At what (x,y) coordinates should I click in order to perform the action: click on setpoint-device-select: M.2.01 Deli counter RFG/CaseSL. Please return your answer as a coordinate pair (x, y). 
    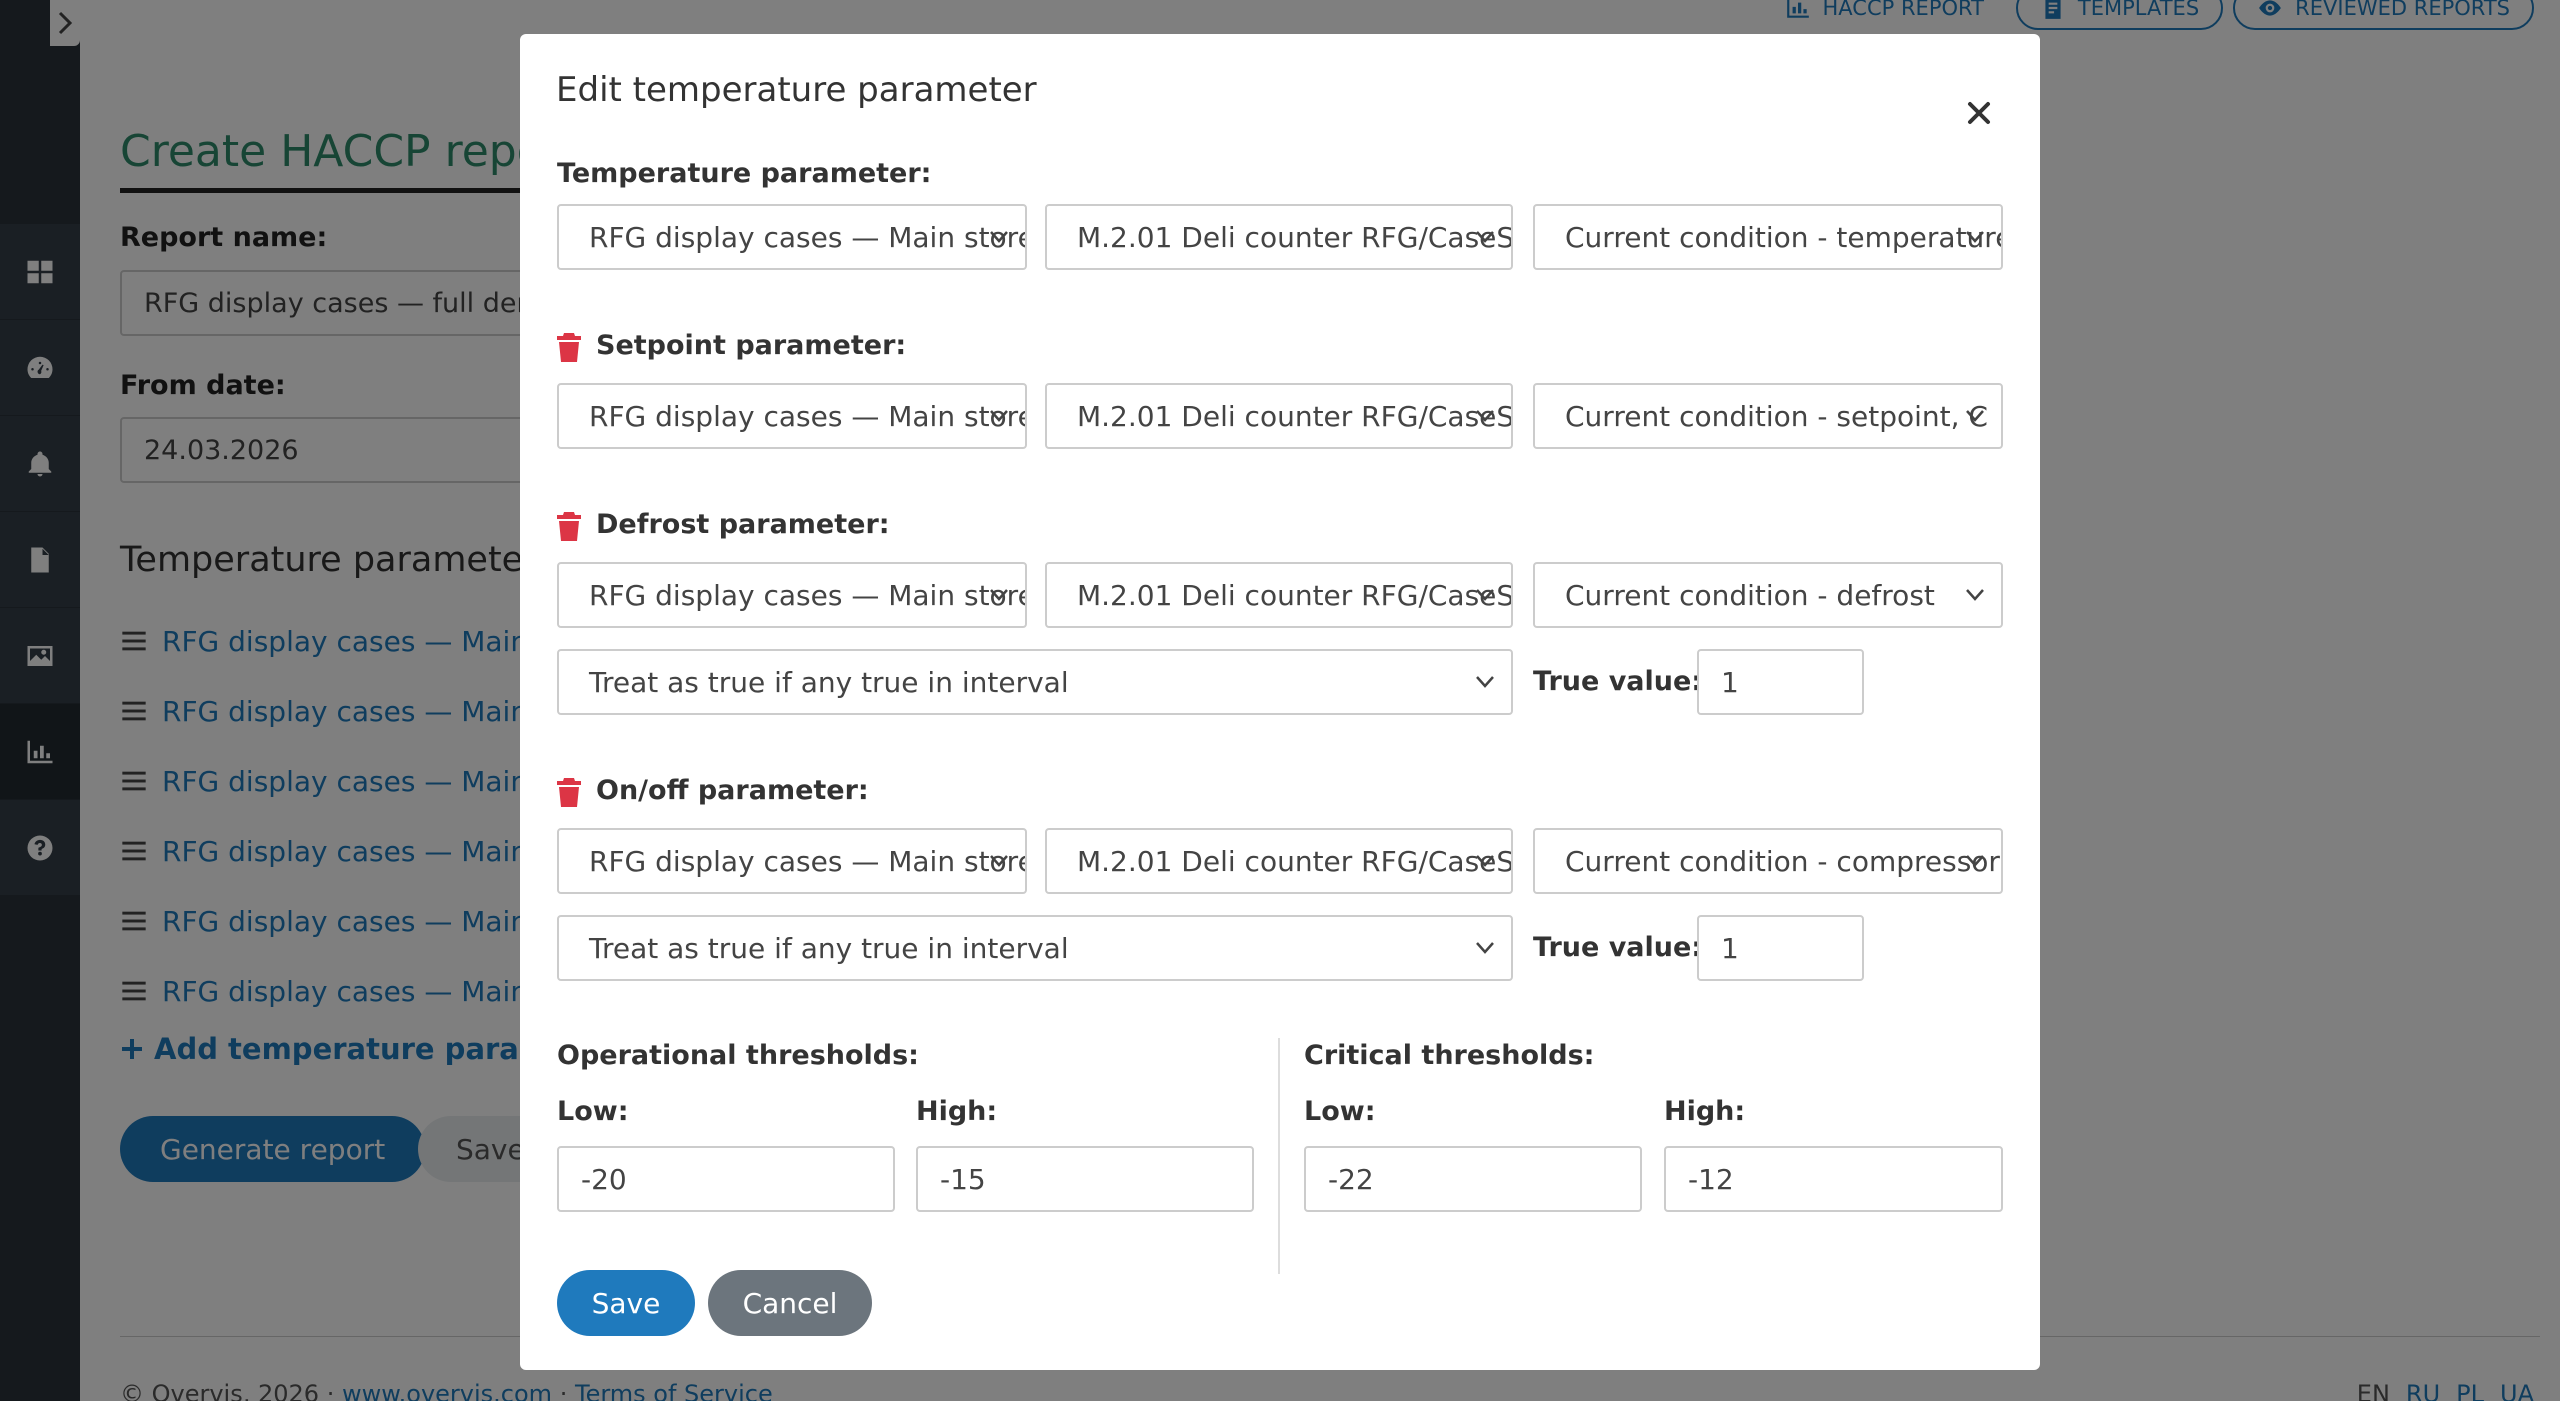
    Looking at the image, I should click on (1279, 416).